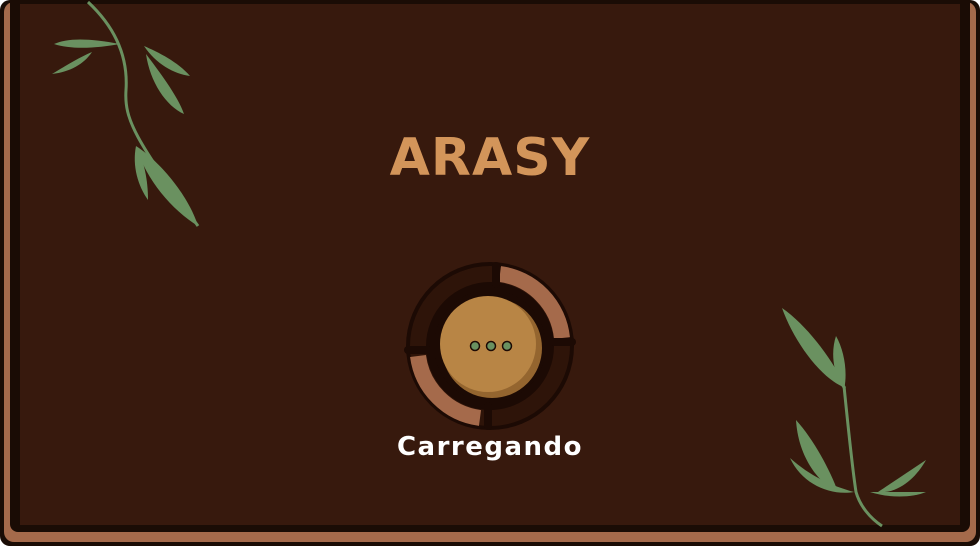 Image resolution: width=980 pixels, height=546 pixels. Describe the element at coordinates (490, 158) in the screenshot. I see `app-title: ARASY` at that location.